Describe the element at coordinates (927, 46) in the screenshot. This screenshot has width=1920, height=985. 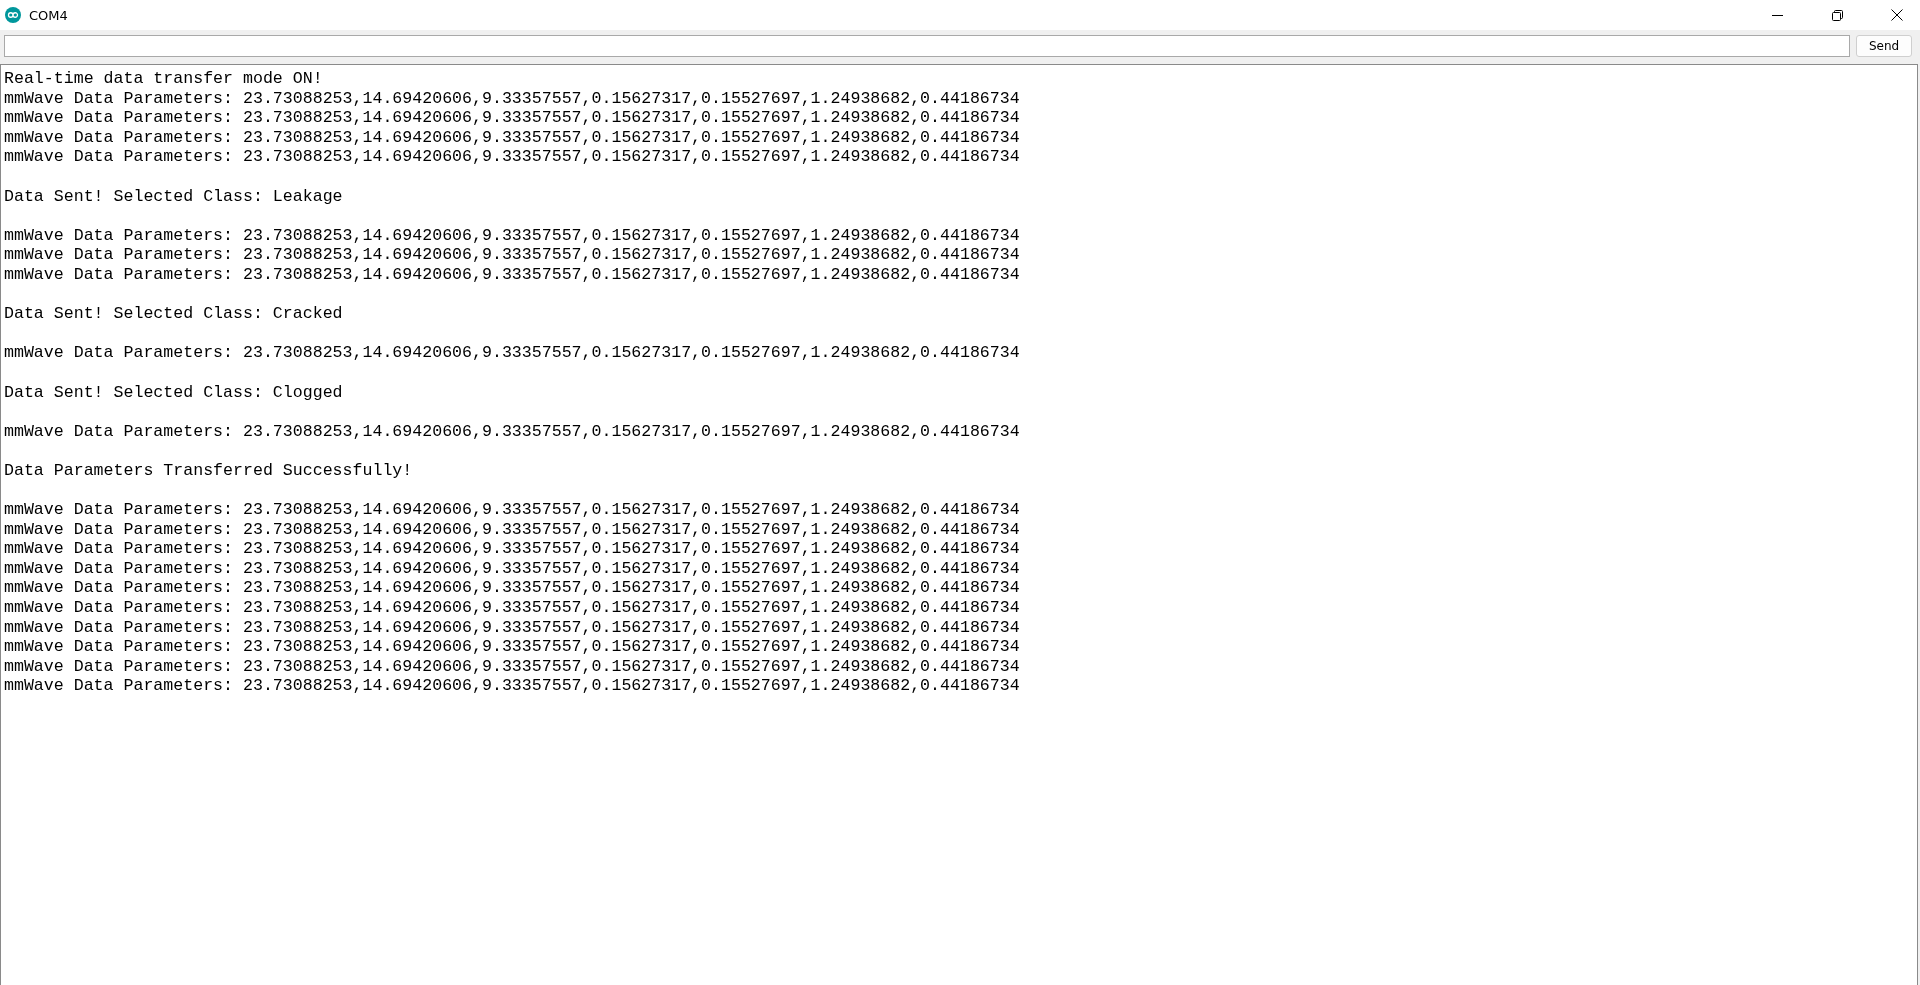
I see `message-input-field` at that location.